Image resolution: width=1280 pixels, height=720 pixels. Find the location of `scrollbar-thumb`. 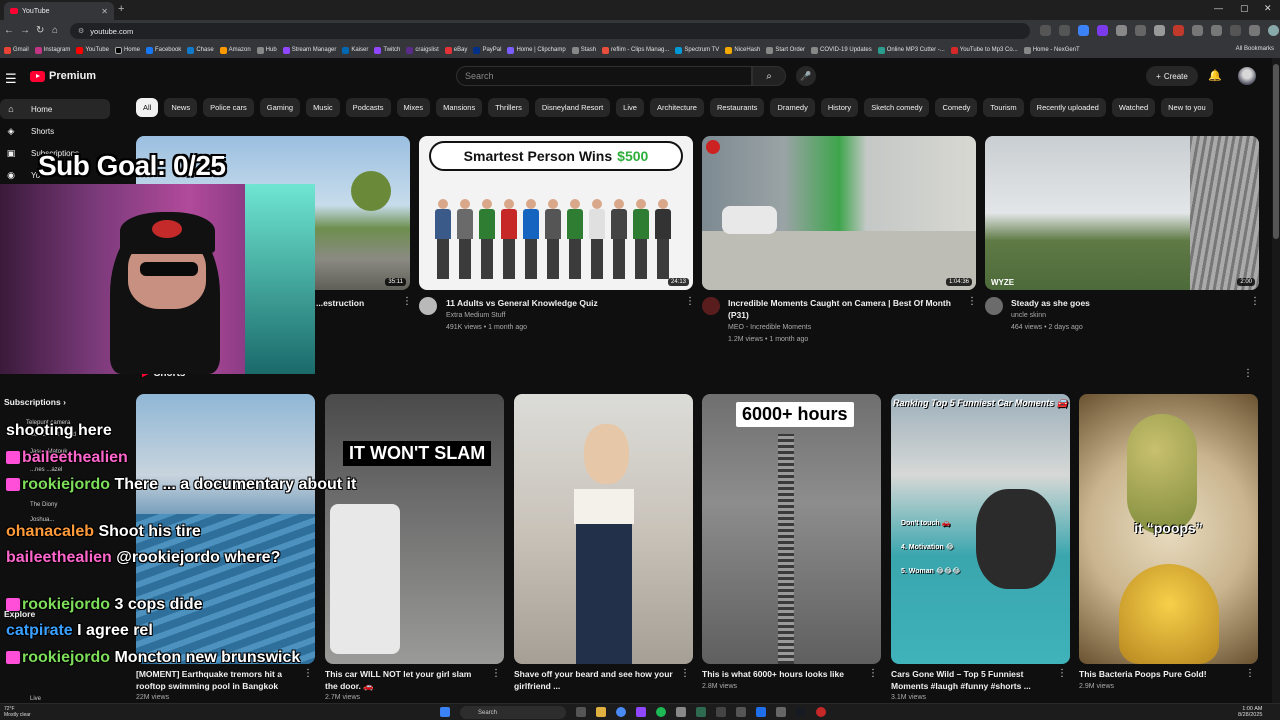

scrollbar-thumb is located at coordinates (1276, 151).